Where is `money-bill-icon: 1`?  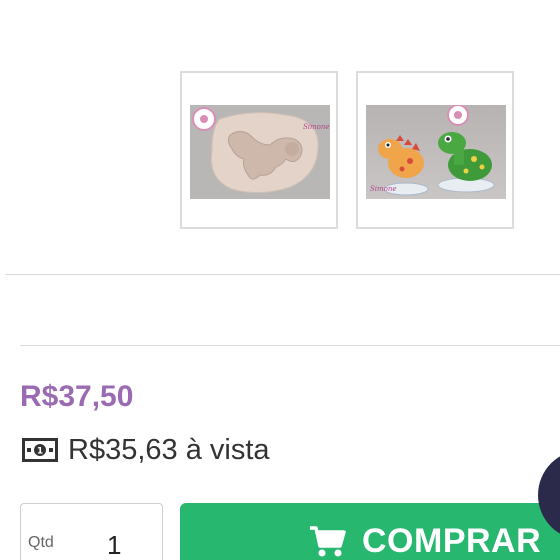
money-bill-icon: 1 is located at coordinates (40, 450).